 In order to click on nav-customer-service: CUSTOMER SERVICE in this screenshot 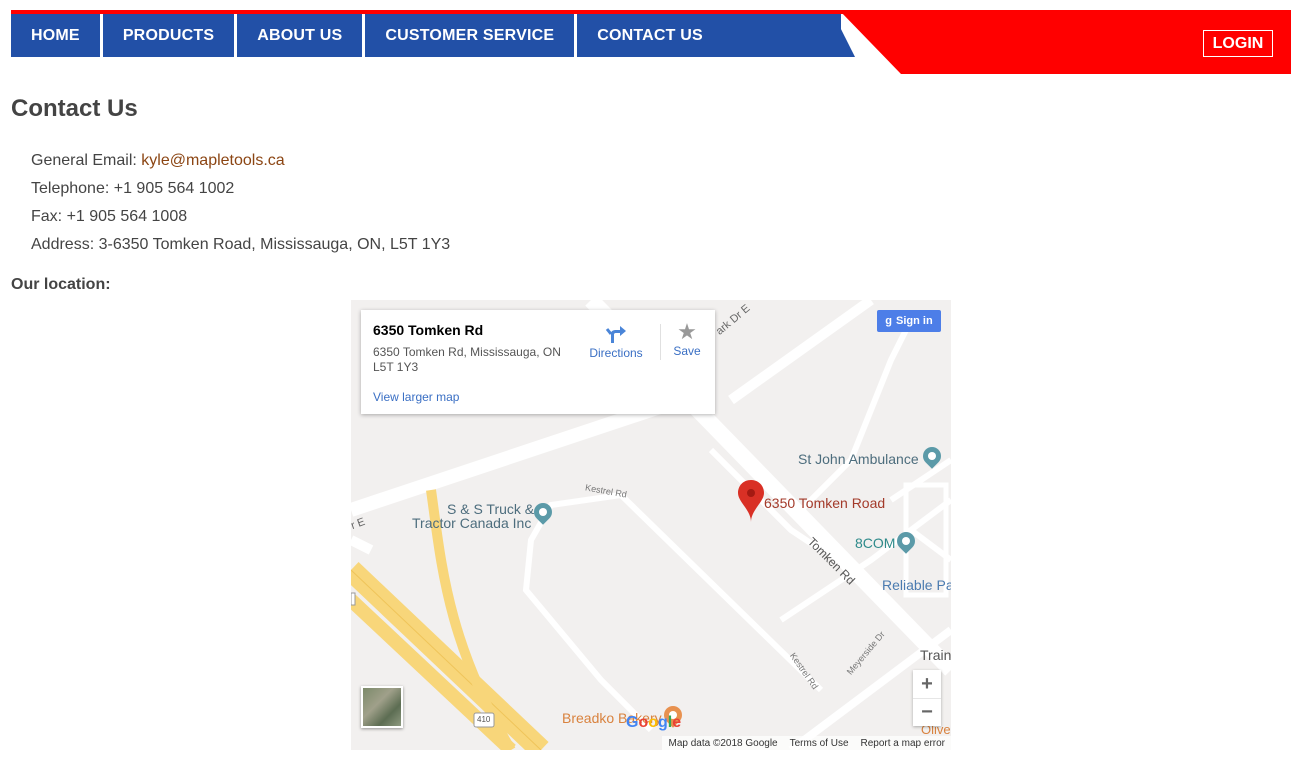, I will do `click(470, 35)`.